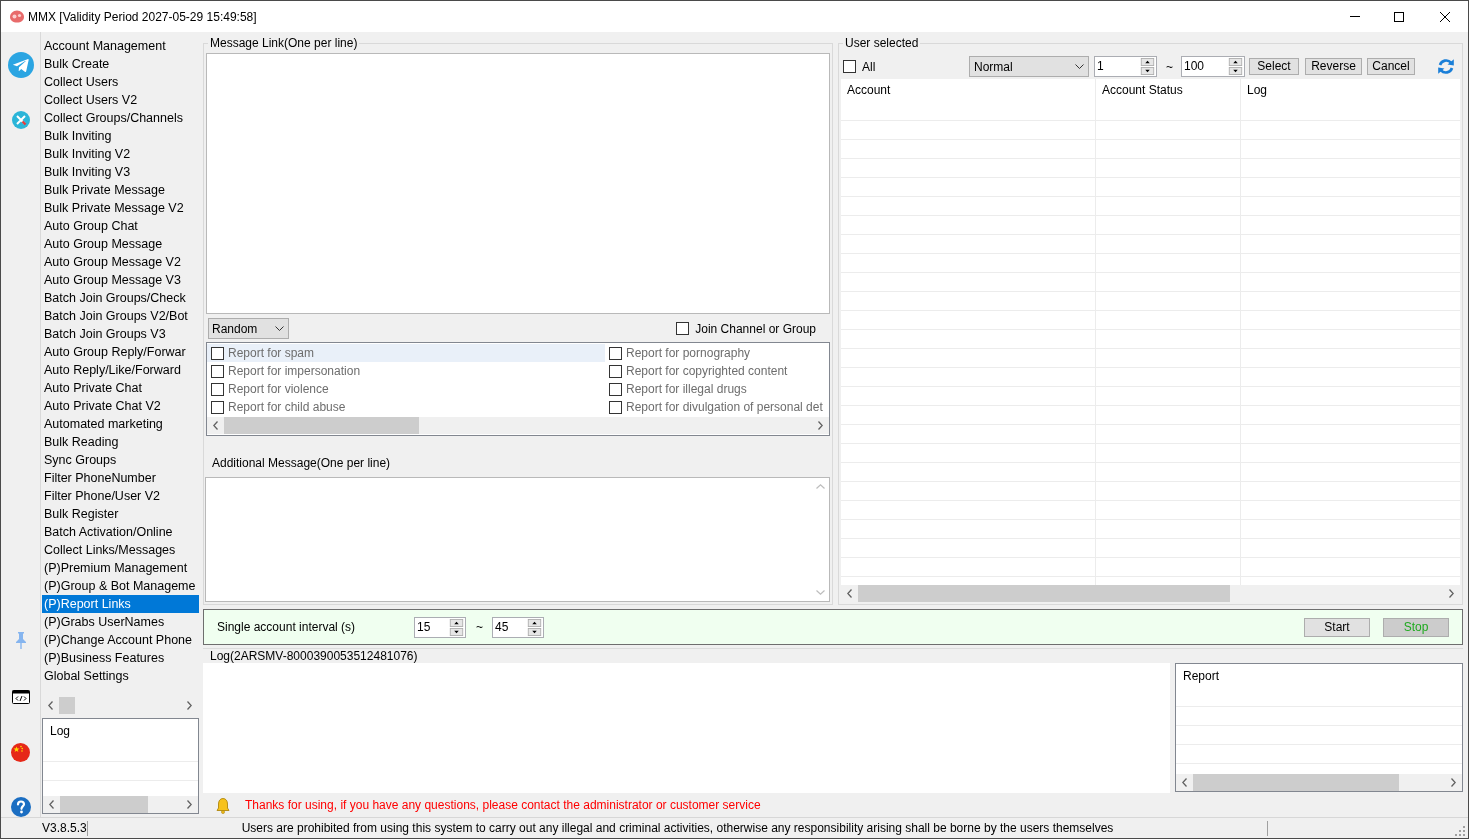  Describe the element at coordinates (406, 407) in the screenshot. I see `report-option: Report for child abuse` at that location.